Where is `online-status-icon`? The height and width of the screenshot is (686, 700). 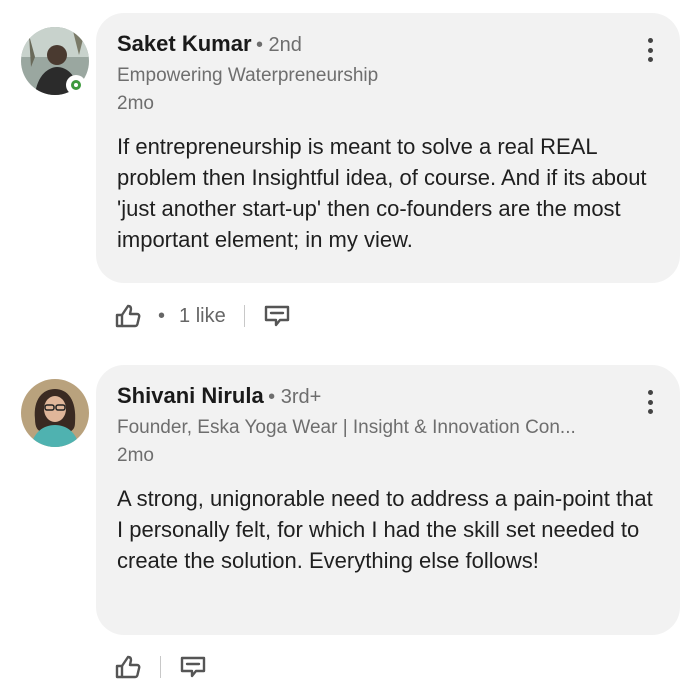 online-status-icon is located at coordinates (76, 85).